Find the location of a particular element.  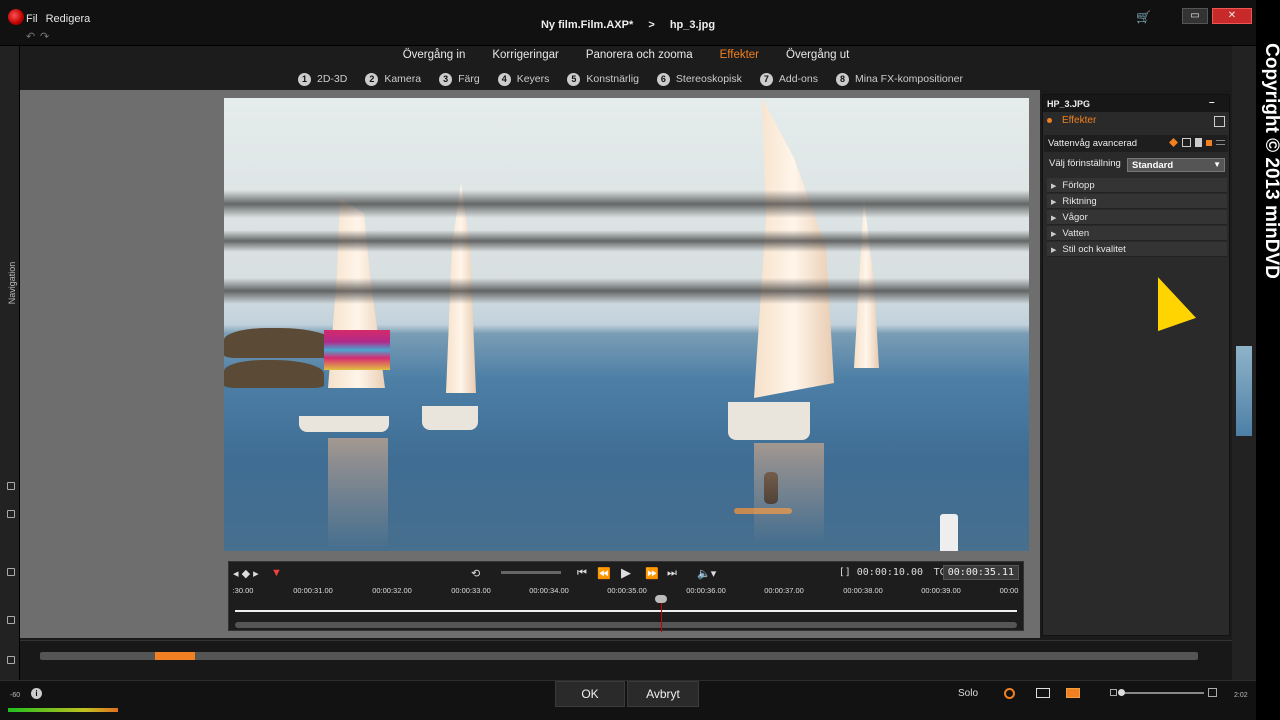

ruler-tick: 00:00:32.00 is located at coordinates (392, 590).